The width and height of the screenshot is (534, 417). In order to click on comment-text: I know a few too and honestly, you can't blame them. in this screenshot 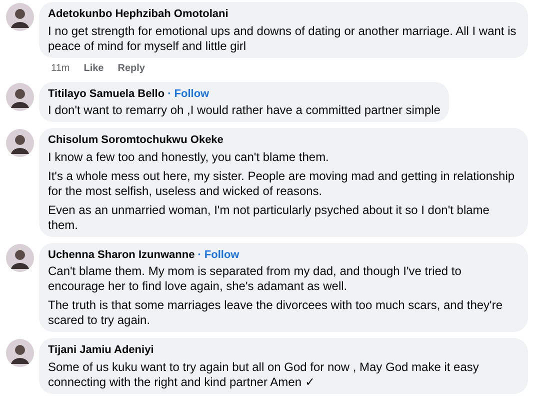, I will do `click(189, 157)`.